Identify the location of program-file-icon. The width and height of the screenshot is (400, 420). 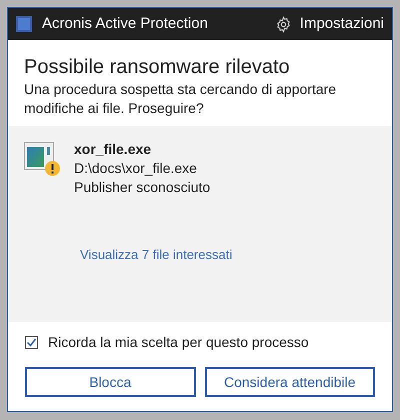
(39, 156).